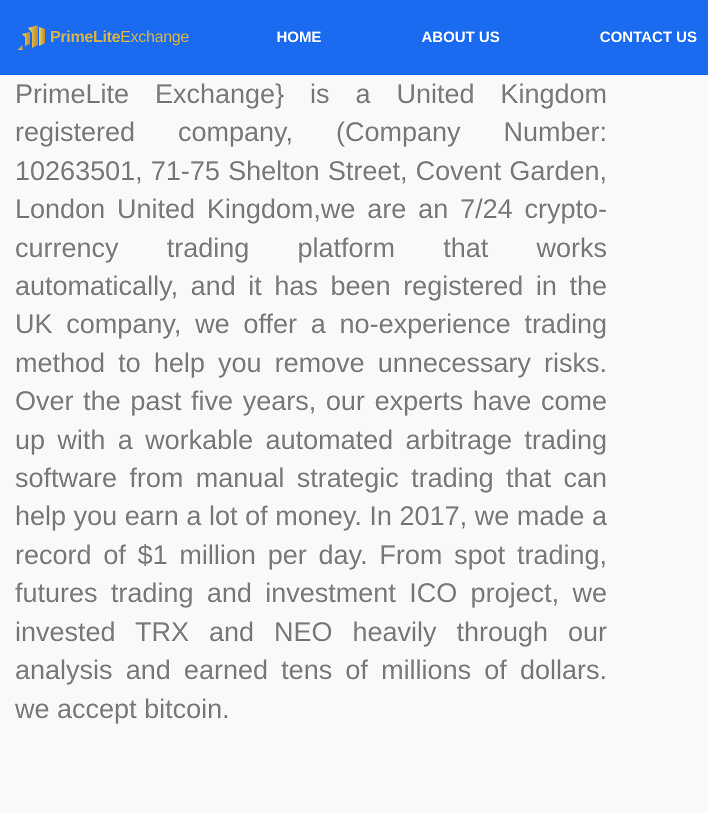 The image size is (708, 813). Describe the element at coordinates (648, 37) in the screenshot. I see `nav-link: CONTACT US` at that location.